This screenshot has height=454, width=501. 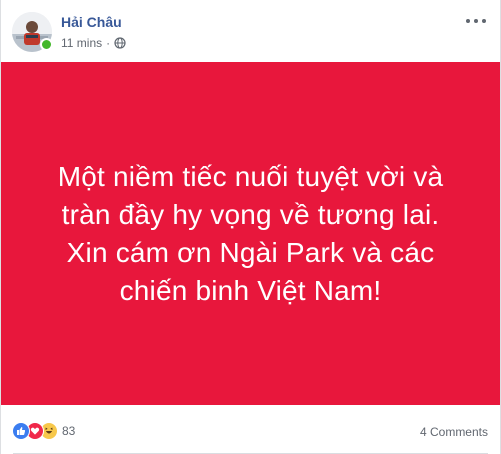 I want to click on like-icon, so click(x=21, y=431).